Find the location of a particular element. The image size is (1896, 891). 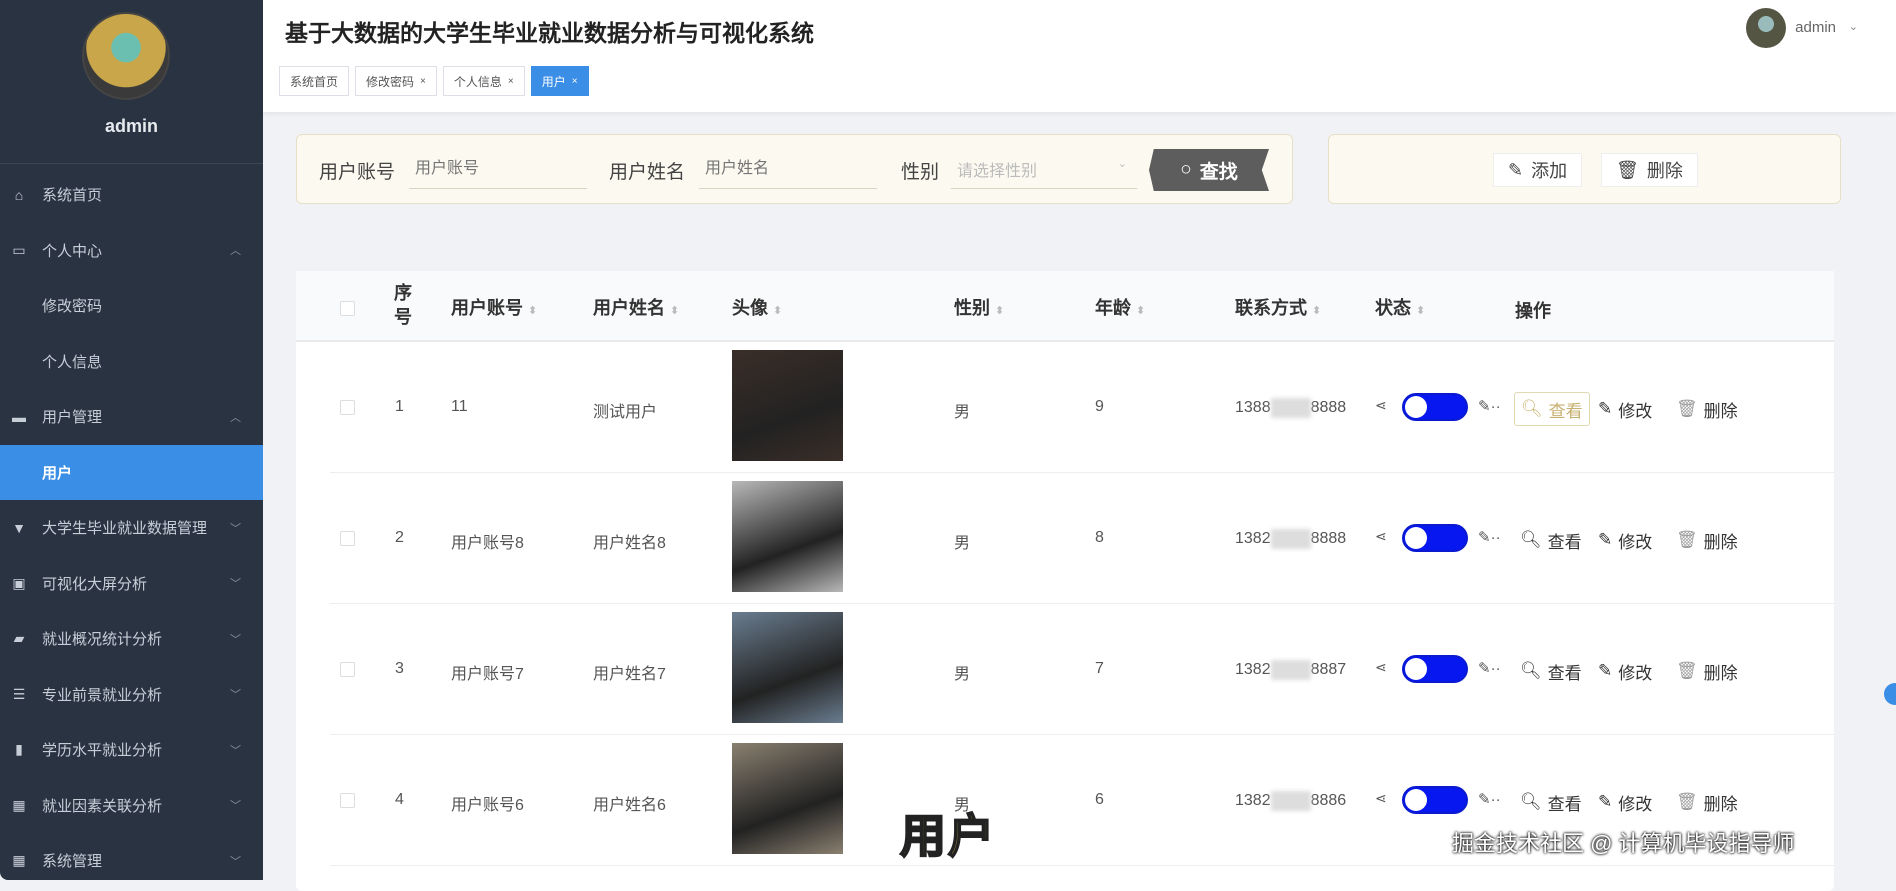

sidebar-item-label: 学历水平就业分析 is located at coordinates (102, 750).